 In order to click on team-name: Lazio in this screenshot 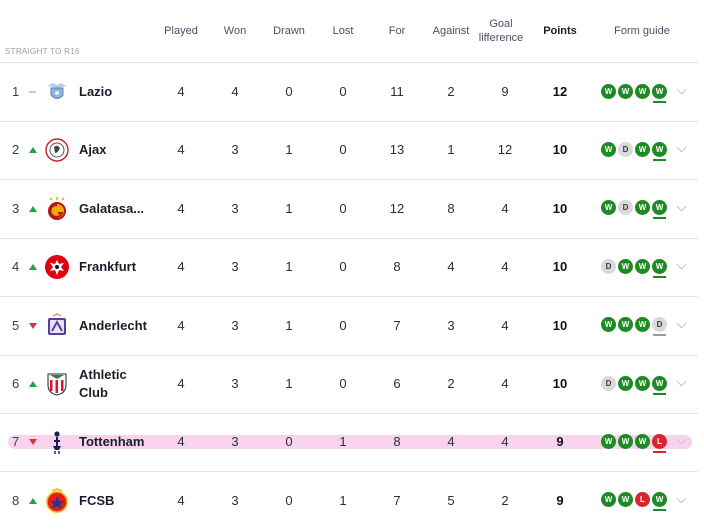, I will do `click(95, 92)`.